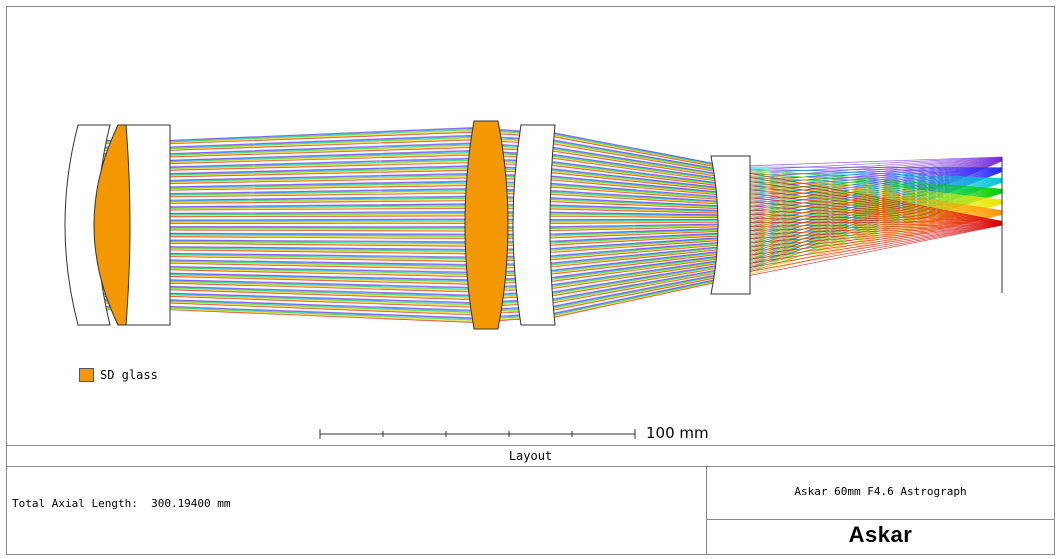 This screenshot has height=559, width=1060. I want to click on total-axial-length: Total Axial Length: 300.19400 mm, so click(121, 503).